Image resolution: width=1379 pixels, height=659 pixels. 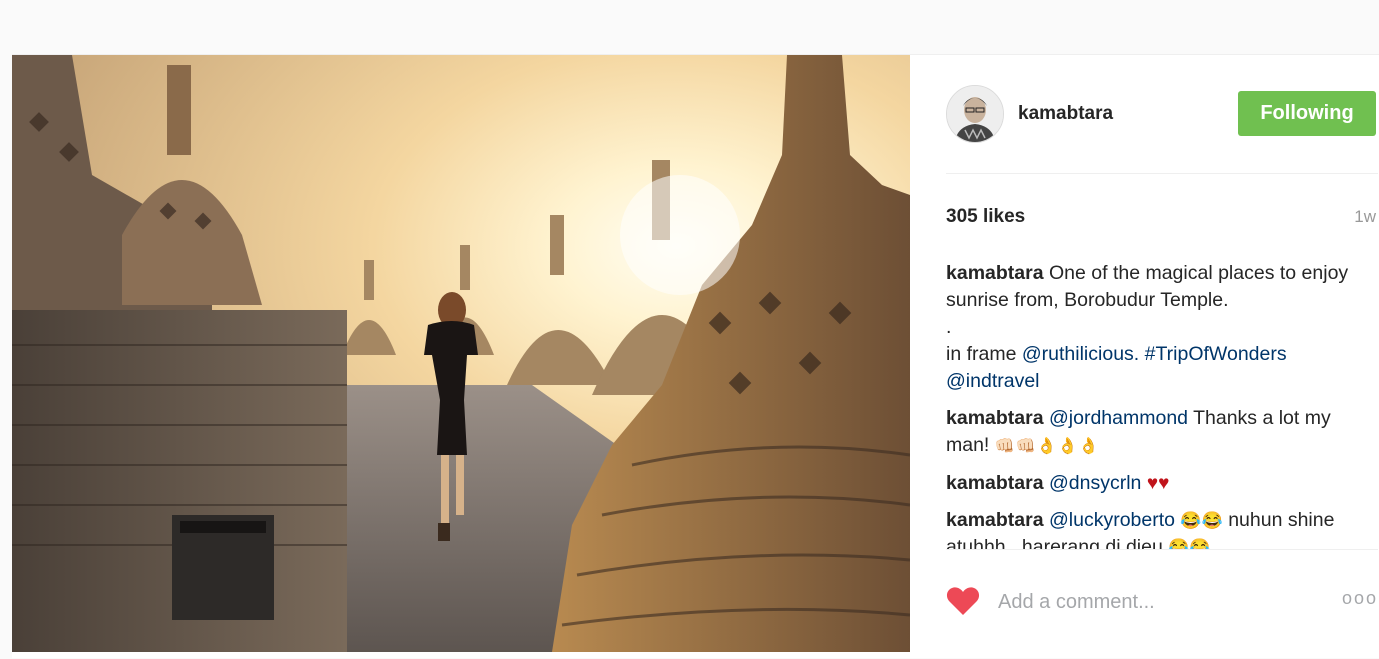 What do you see at coordinates (981, 354) in the screenshot?
I see `caption-in-frame: in frame` at bounding box center [981, 354].